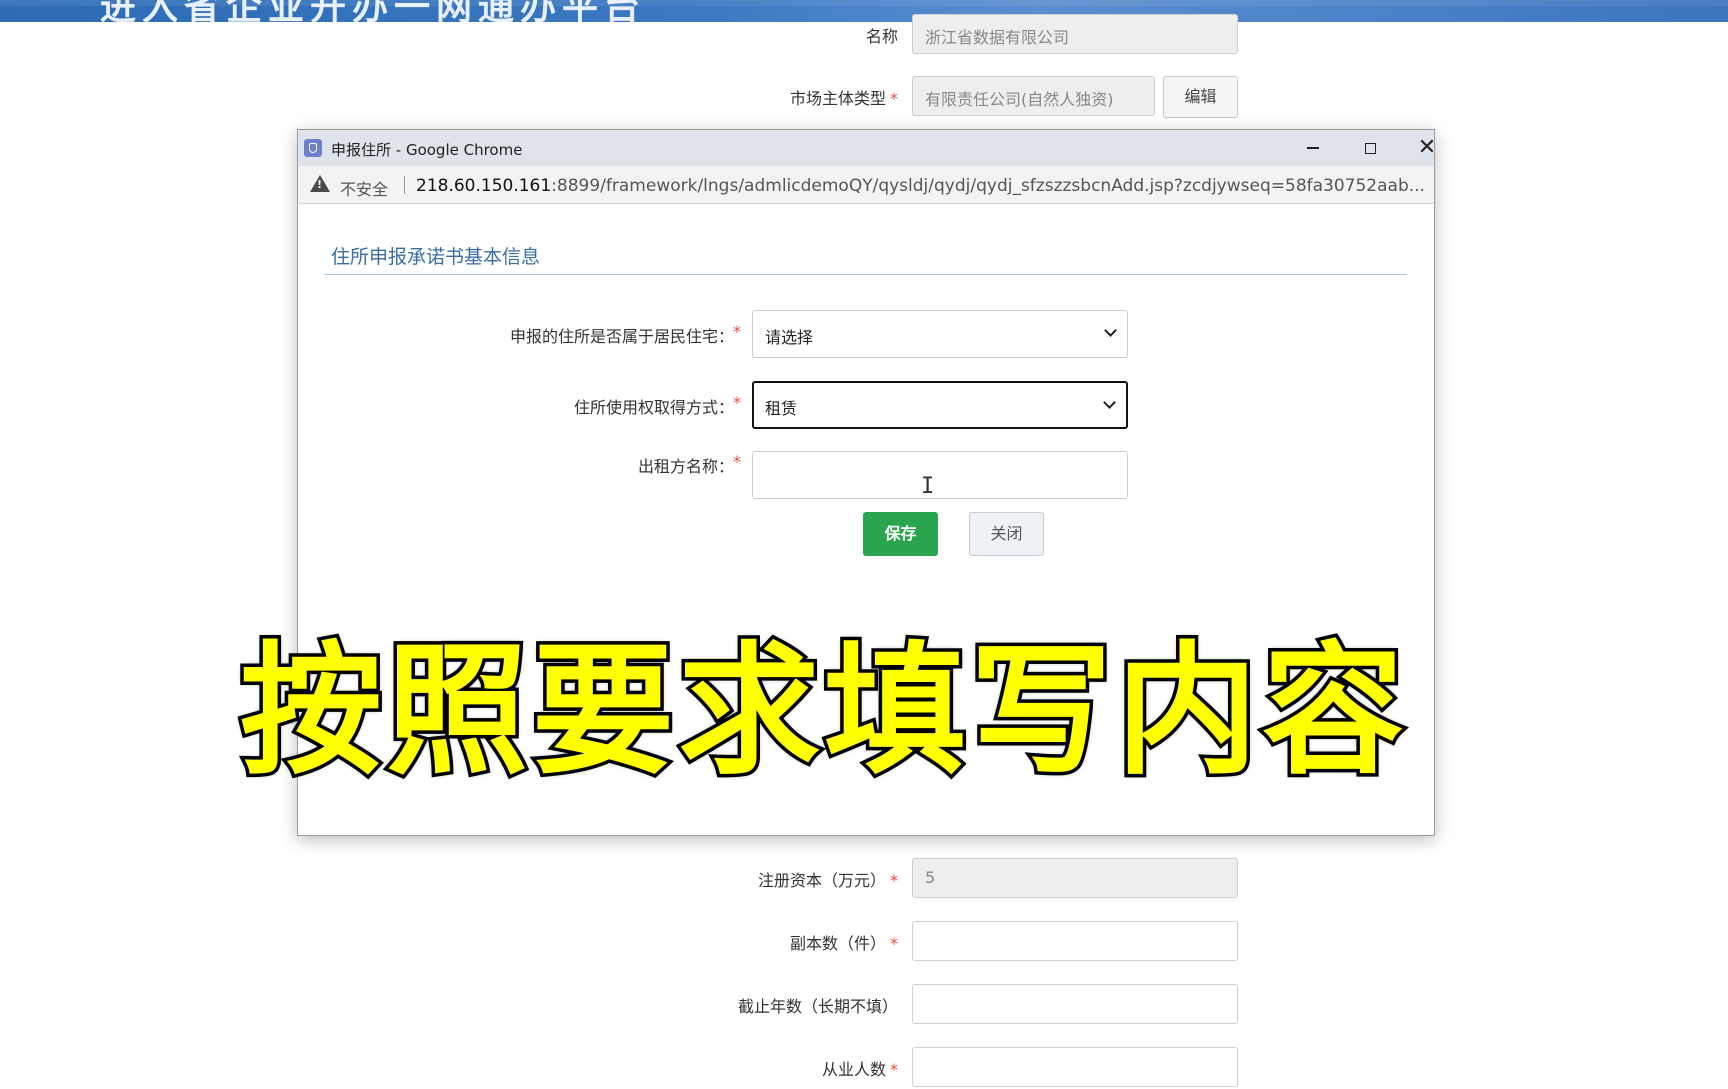 This screenshot has height=1089, width=1728. I want to click on residential-select-value: 请选择, so click(789, 337).